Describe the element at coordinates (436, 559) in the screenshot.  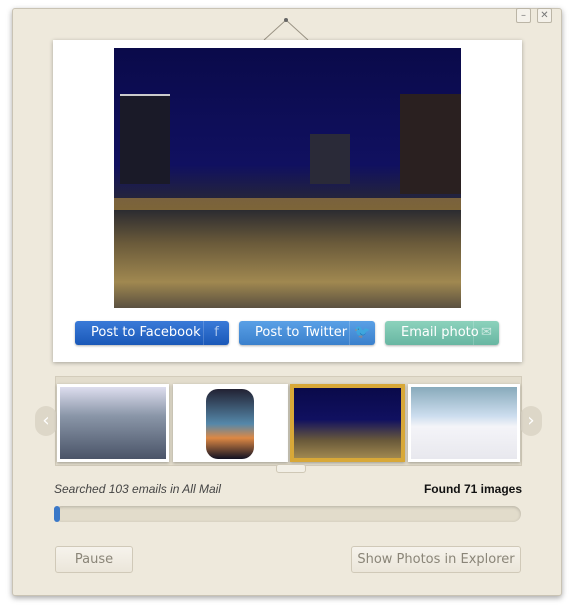
I see `show-photos-in-explorer-button: Show Photos in Explorer` at that location.